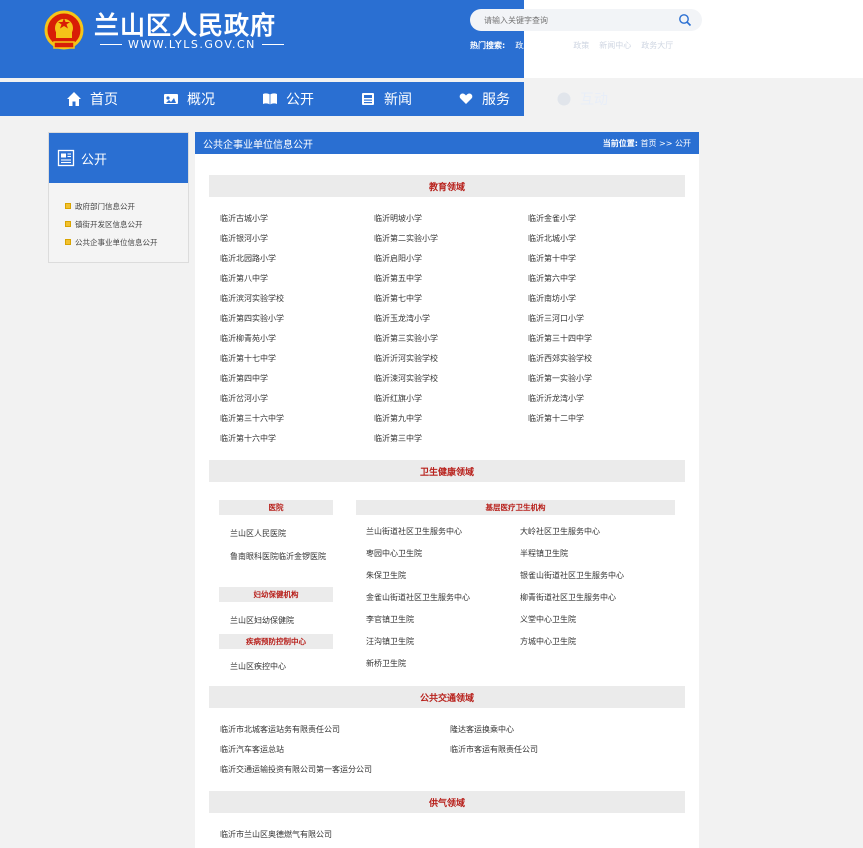 This screenshot has width=863, height=848. Describe the element at coordinates (604, 299) in the screenshot. I see `list-item-link: 临沂南坊小学` at that location.